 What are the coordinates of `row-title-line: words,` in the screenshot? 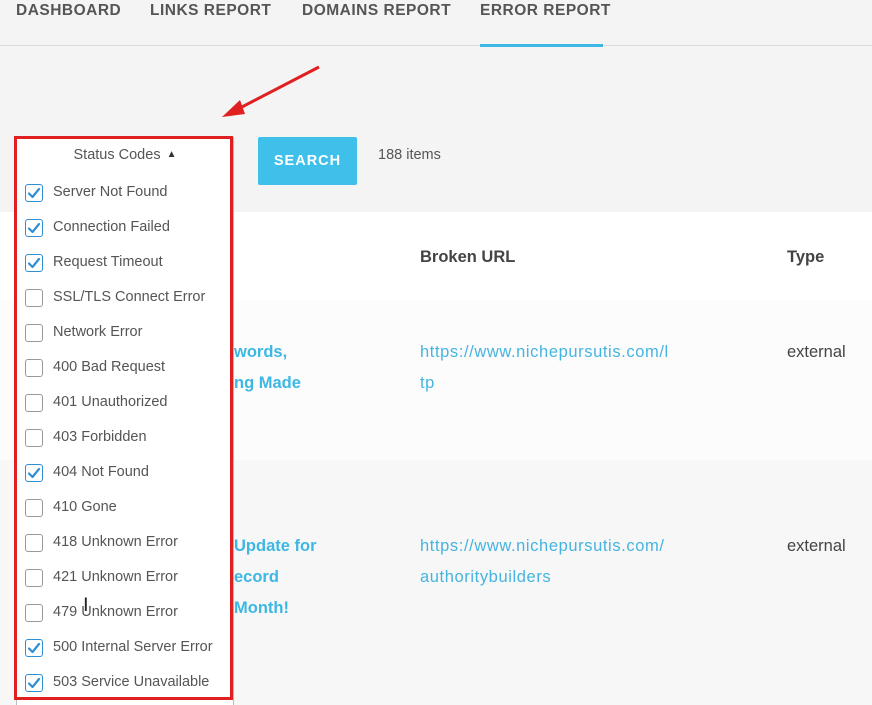 It's located at (261, 352).